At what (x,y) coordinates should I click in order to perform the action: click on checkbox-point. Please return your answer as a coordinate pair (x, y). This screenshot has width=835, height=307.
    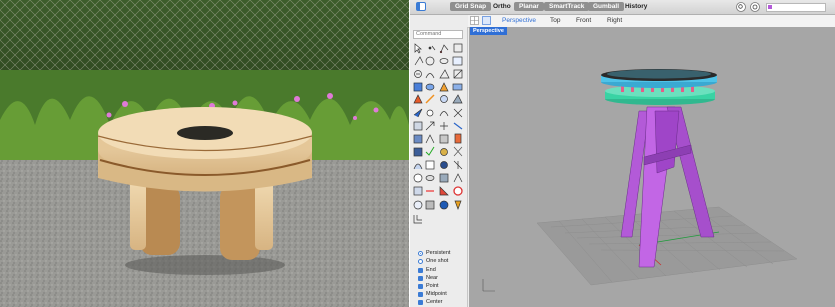
    Looking at the image, I should click on (420, 286).